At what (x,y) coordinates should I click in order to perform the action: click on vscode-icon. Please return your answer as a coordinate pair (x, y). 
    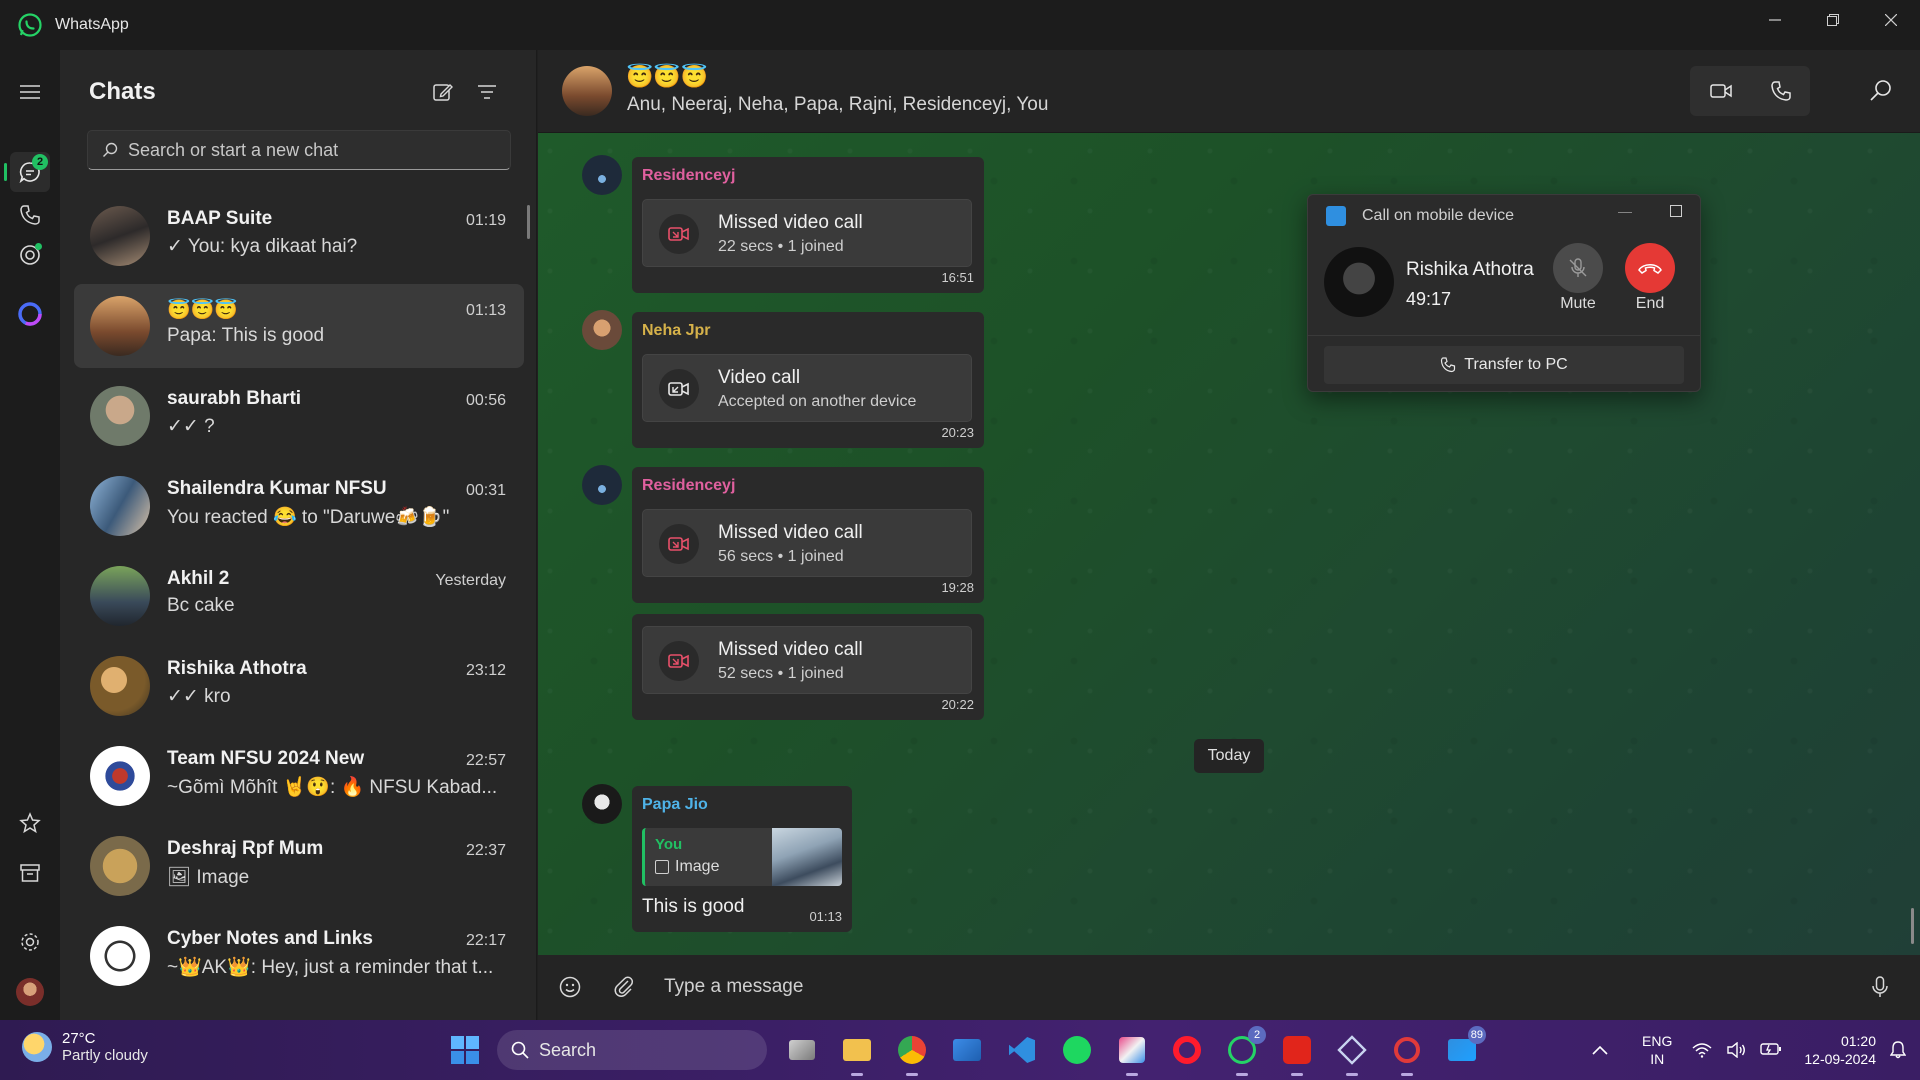
    Looking at the image, I should click on (1022, 1050).